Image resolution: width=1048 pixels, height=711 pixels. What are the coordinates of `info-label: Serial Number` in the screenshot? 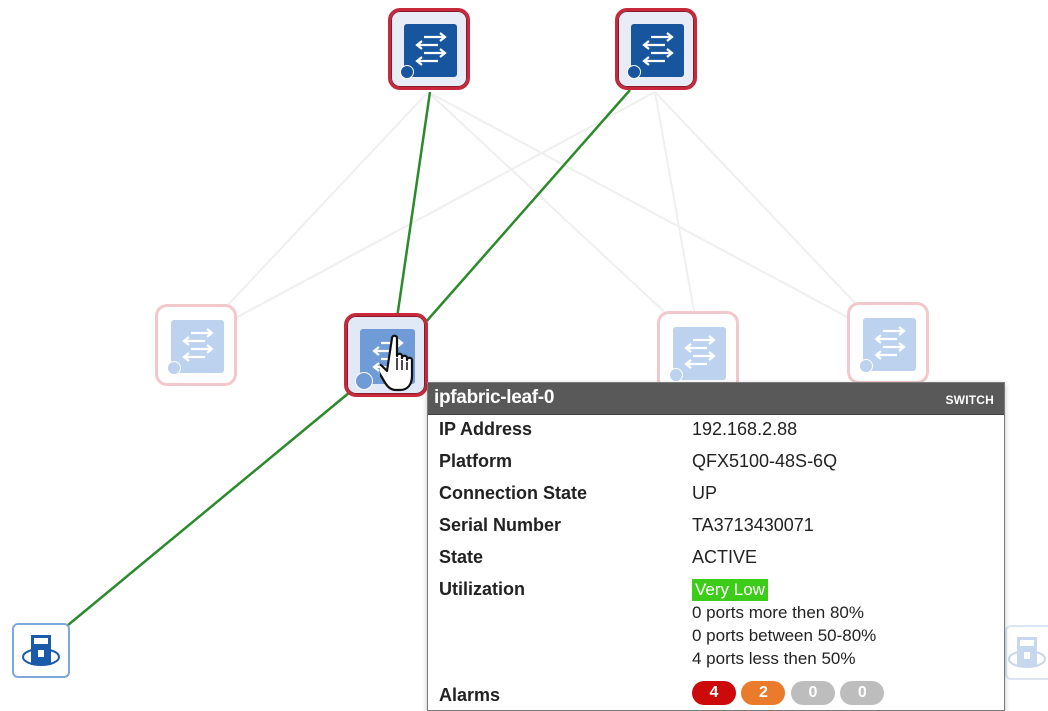 It's located at (500, 525).